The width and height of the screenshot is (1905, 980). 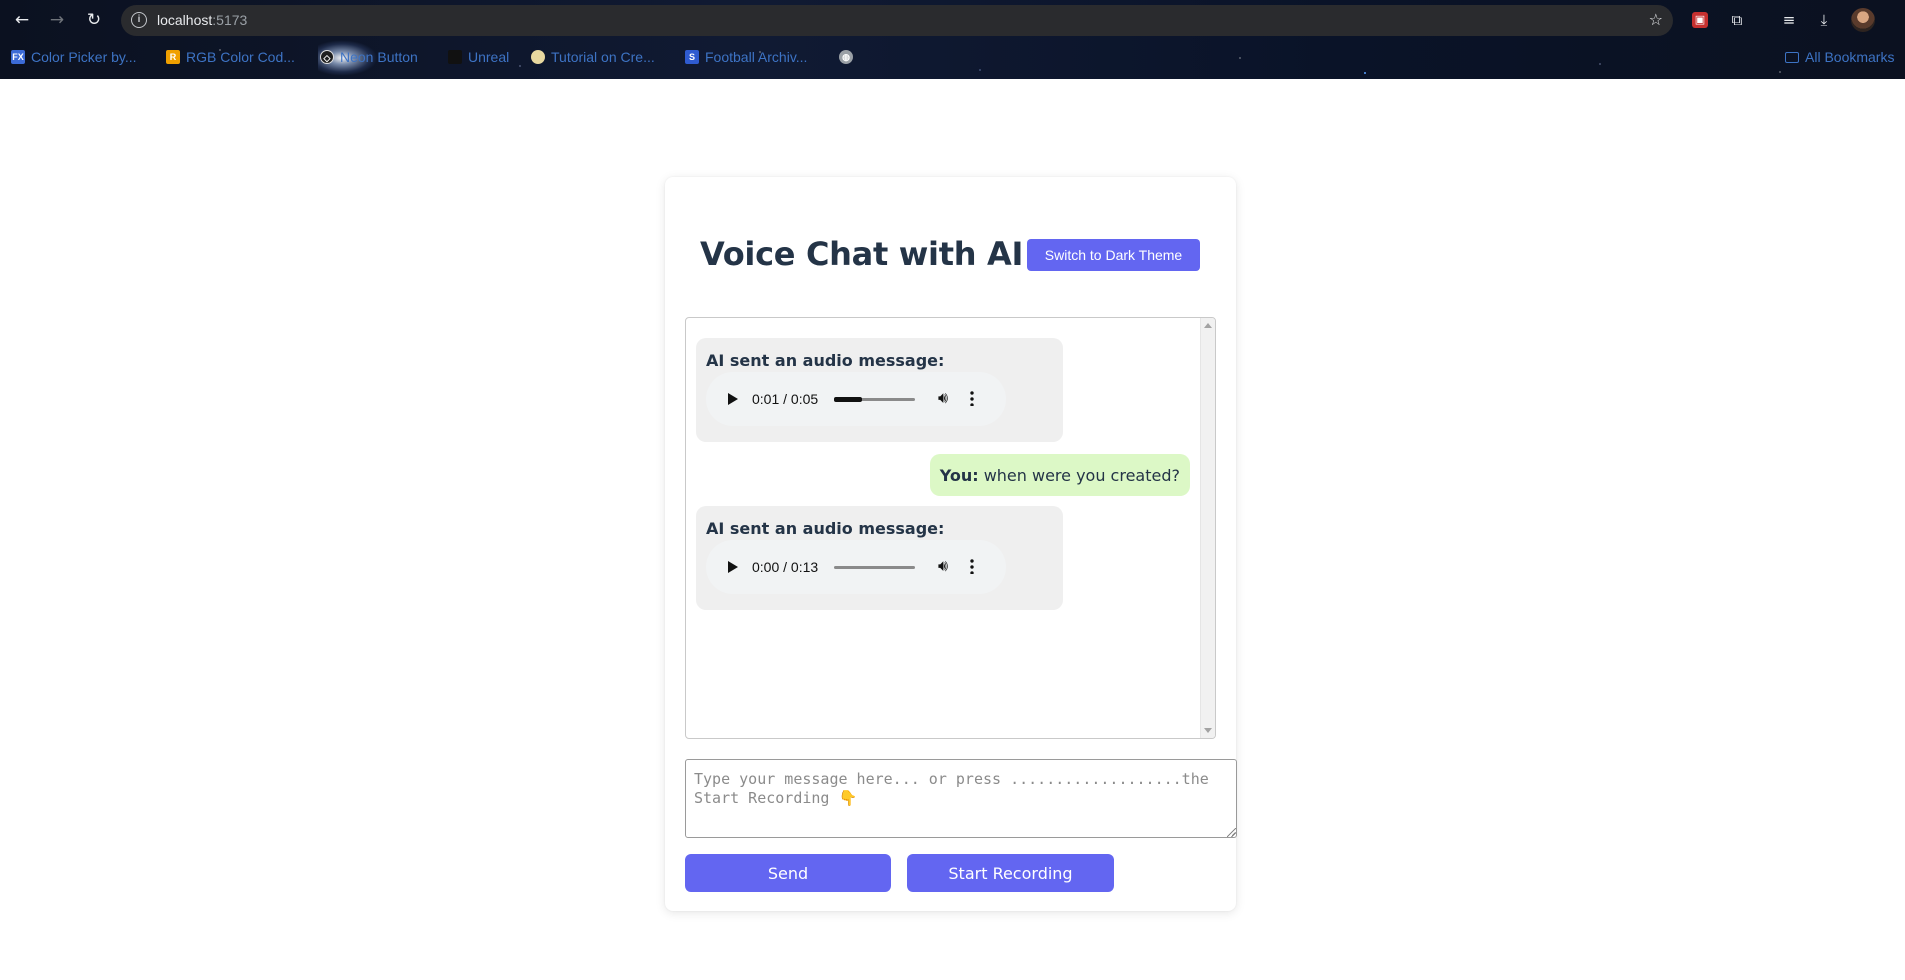 I want to click on bookmark-label: Unreal, so click(x=489, y=57).